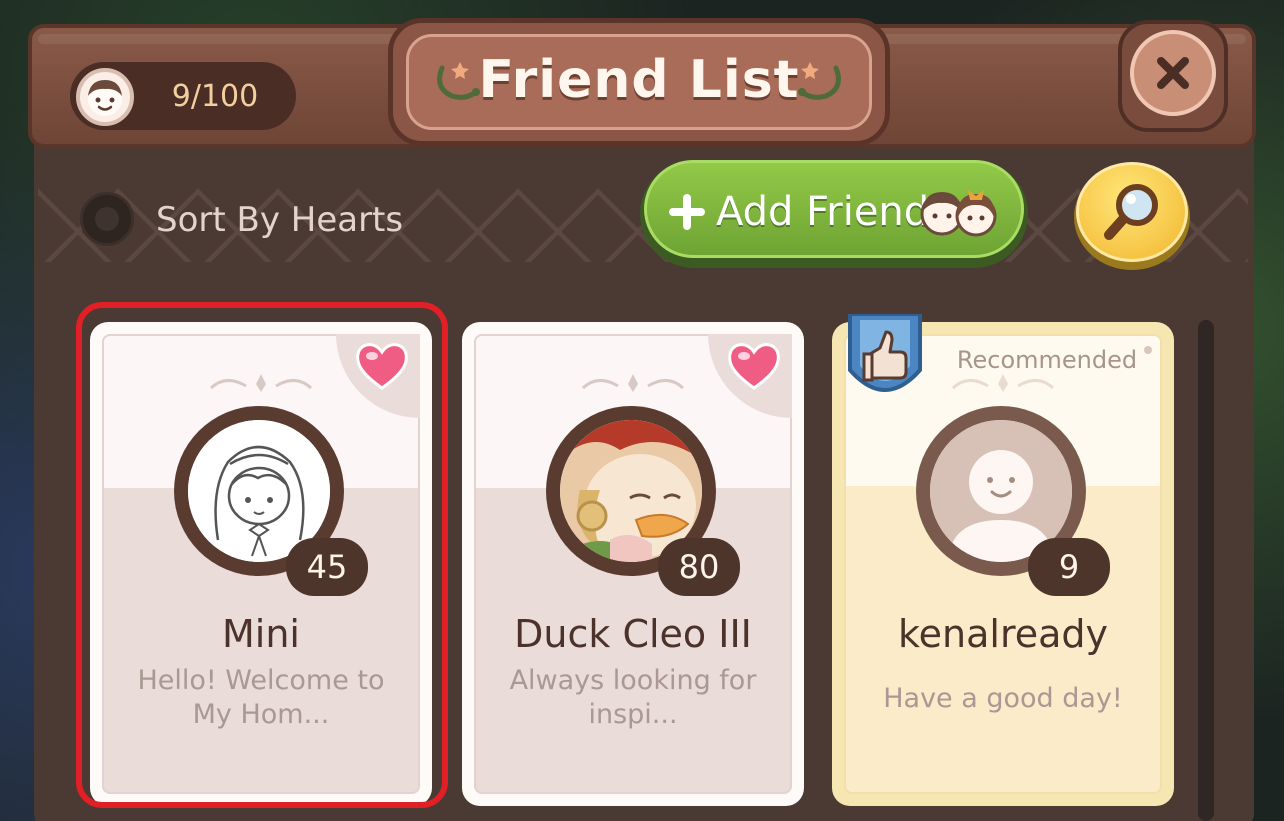 Image resolution: width=1284 pixels, height=821 pixels. I want to click on heart-icon, so click(754, 366).